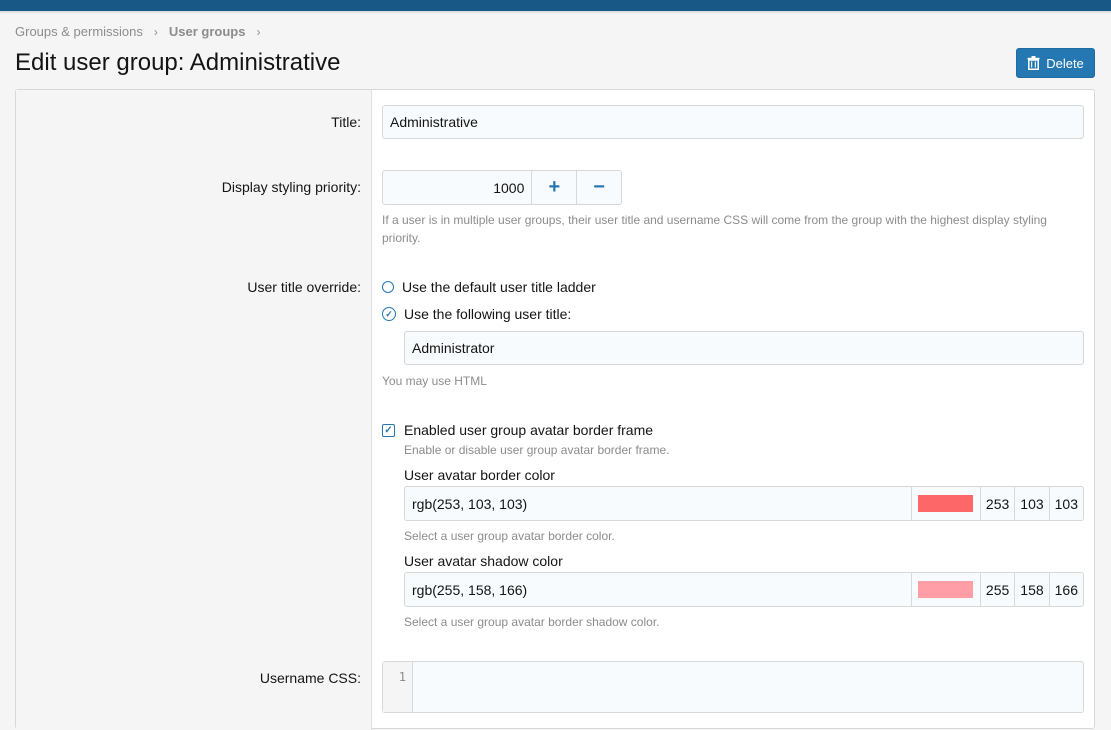 The height and width of the screenshot is (730, 1111). Describe the element at coordinates (509, 536) in the screenshot. I see `border-color-hint: Select a user group avatar border color.` at that location.